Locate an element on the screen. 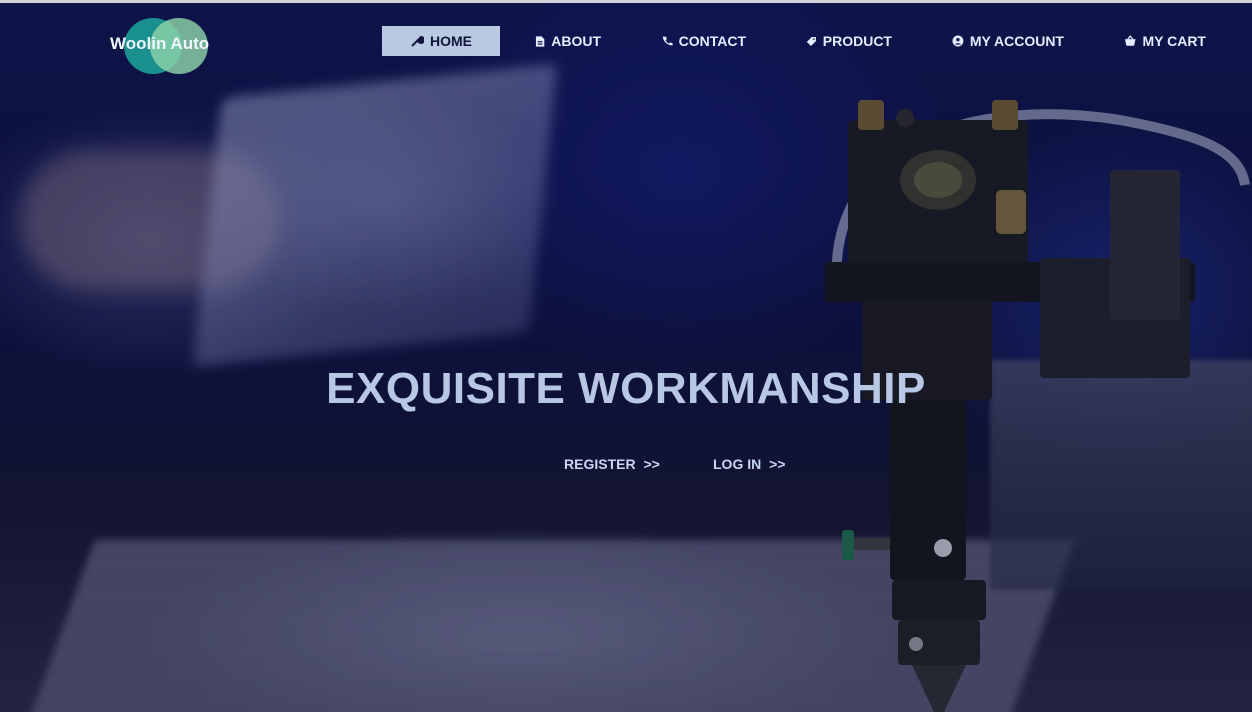  hero-headline: EXQUISITE WORKMANSHIP is located at coordinates (626, 389).